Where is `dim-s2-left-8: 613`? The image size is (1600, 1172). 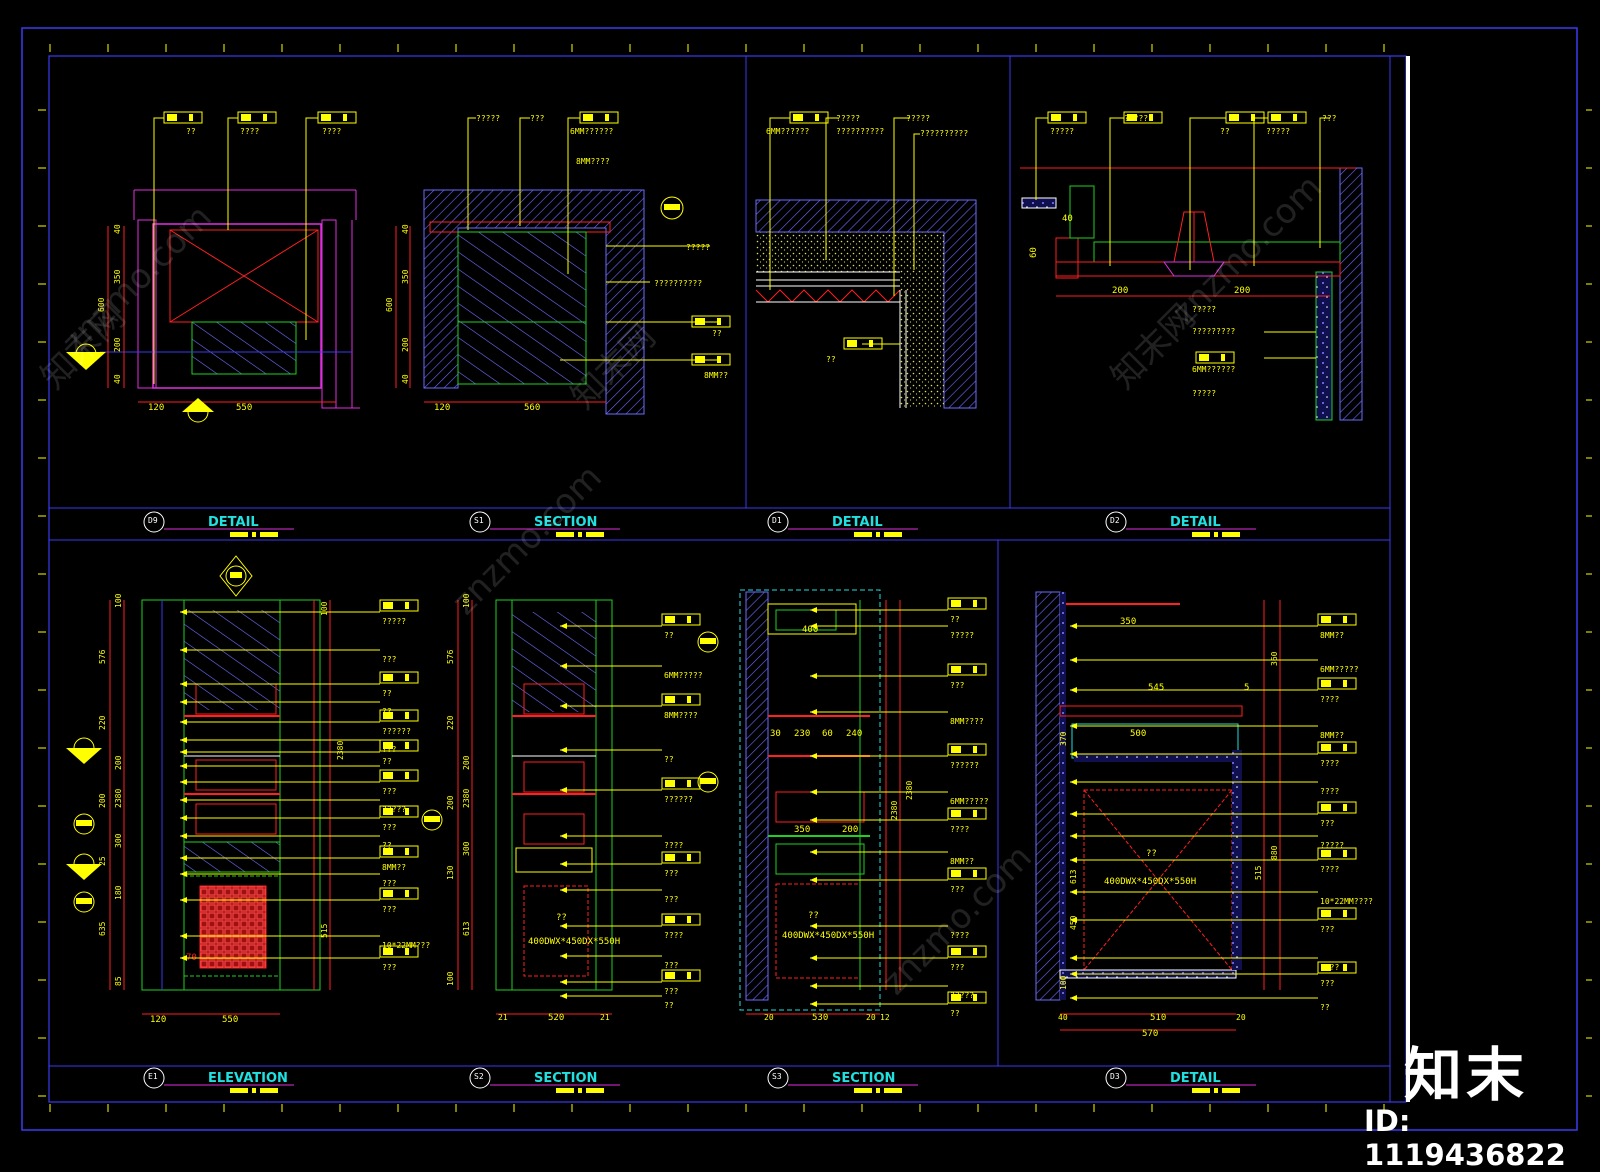
dim-s2-left-8: 613 is located at coordinates (466, 928).